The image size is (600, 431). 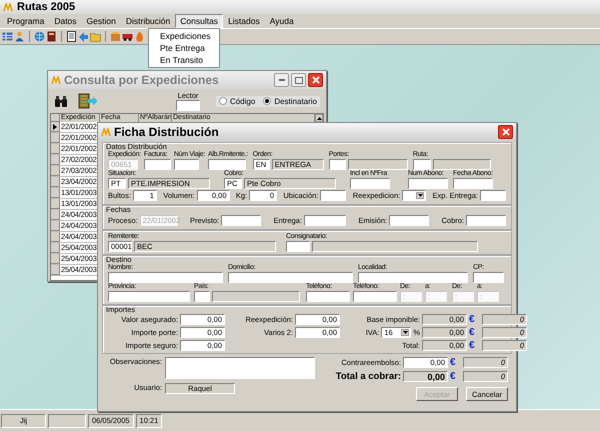 What do you see at coordinates (67, 421) in the screenshot?
I see `status-panel` at bounding box center [67, 421].